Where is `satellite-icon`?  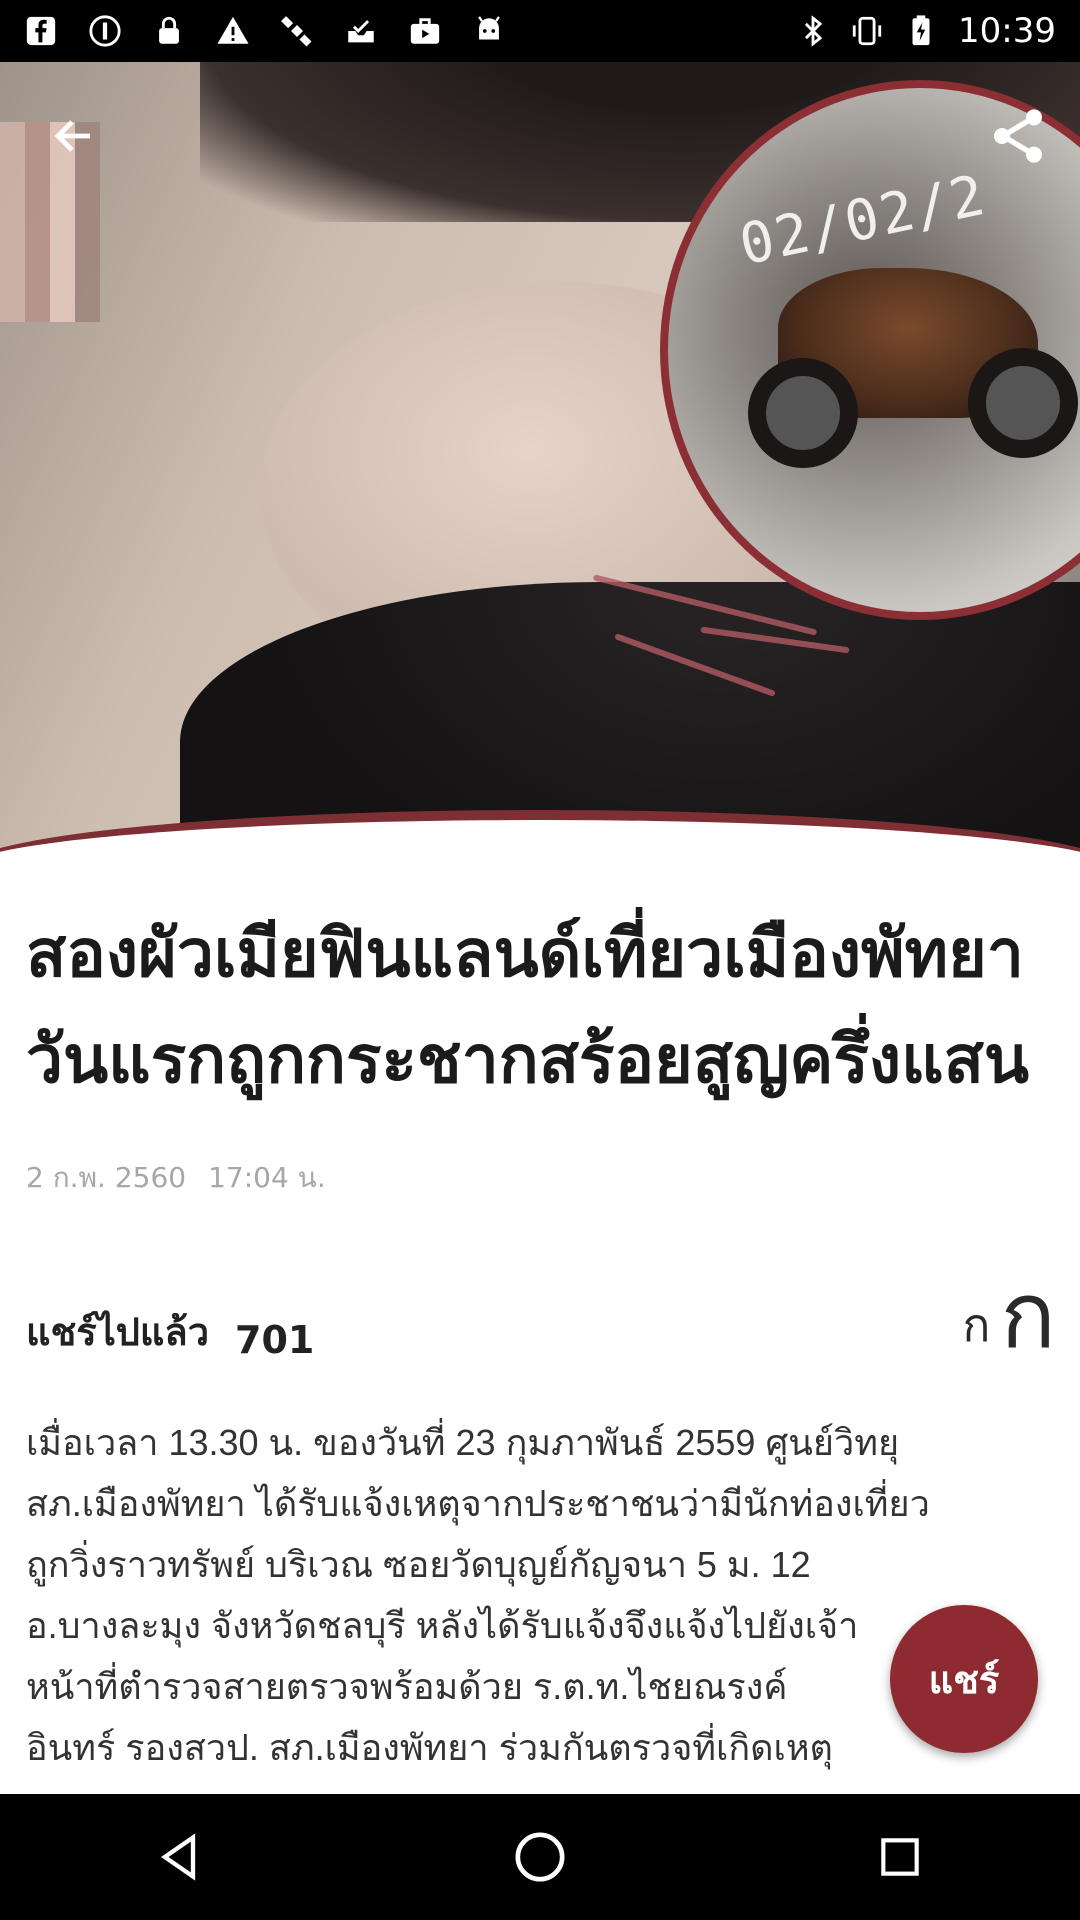
satellite-icon is located at coordinates (296, 31).